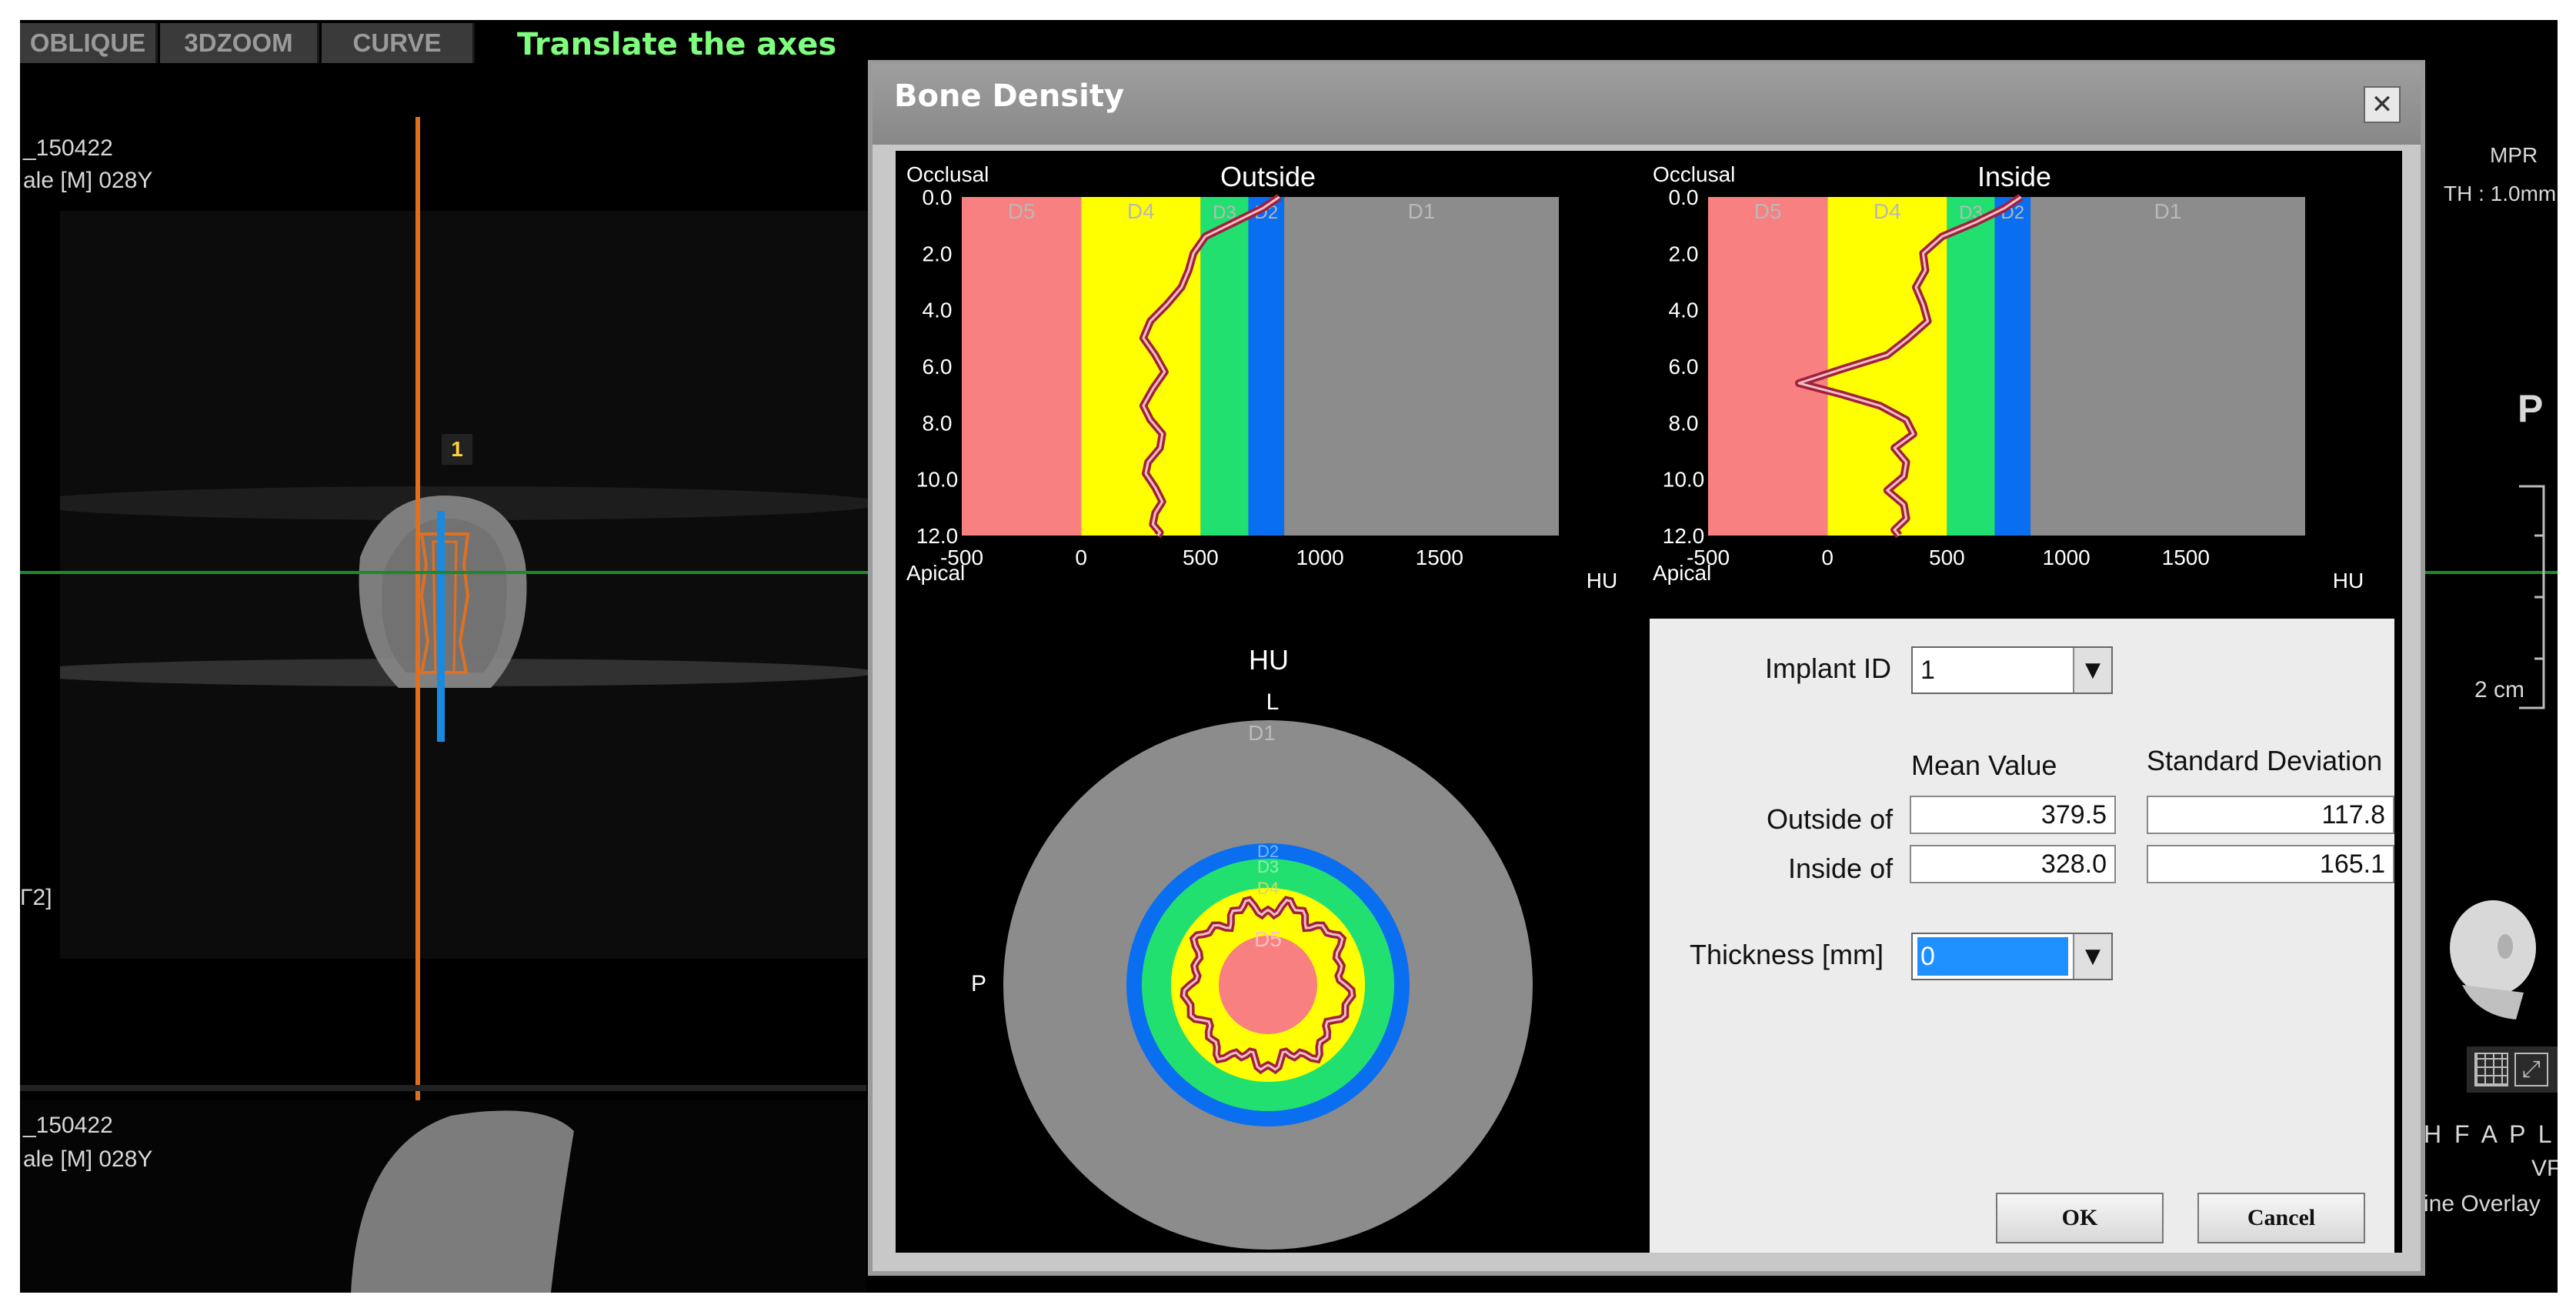  What do you see at coordinates (937, 480) in the screenshot?
I see `outside-y-tick: 10.0` at bounding box center [937, 480].